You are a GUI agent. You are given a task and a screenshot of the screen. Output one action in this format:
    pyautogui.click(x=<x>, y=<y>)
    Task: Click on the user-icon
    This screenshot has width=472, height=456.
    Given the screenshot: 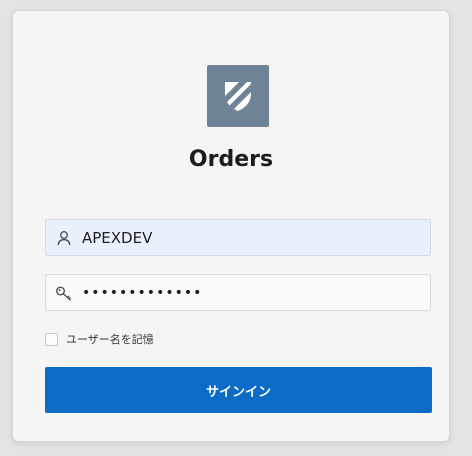 What is the action you would take?
    pyautogui.click(x=64, y=237)
    